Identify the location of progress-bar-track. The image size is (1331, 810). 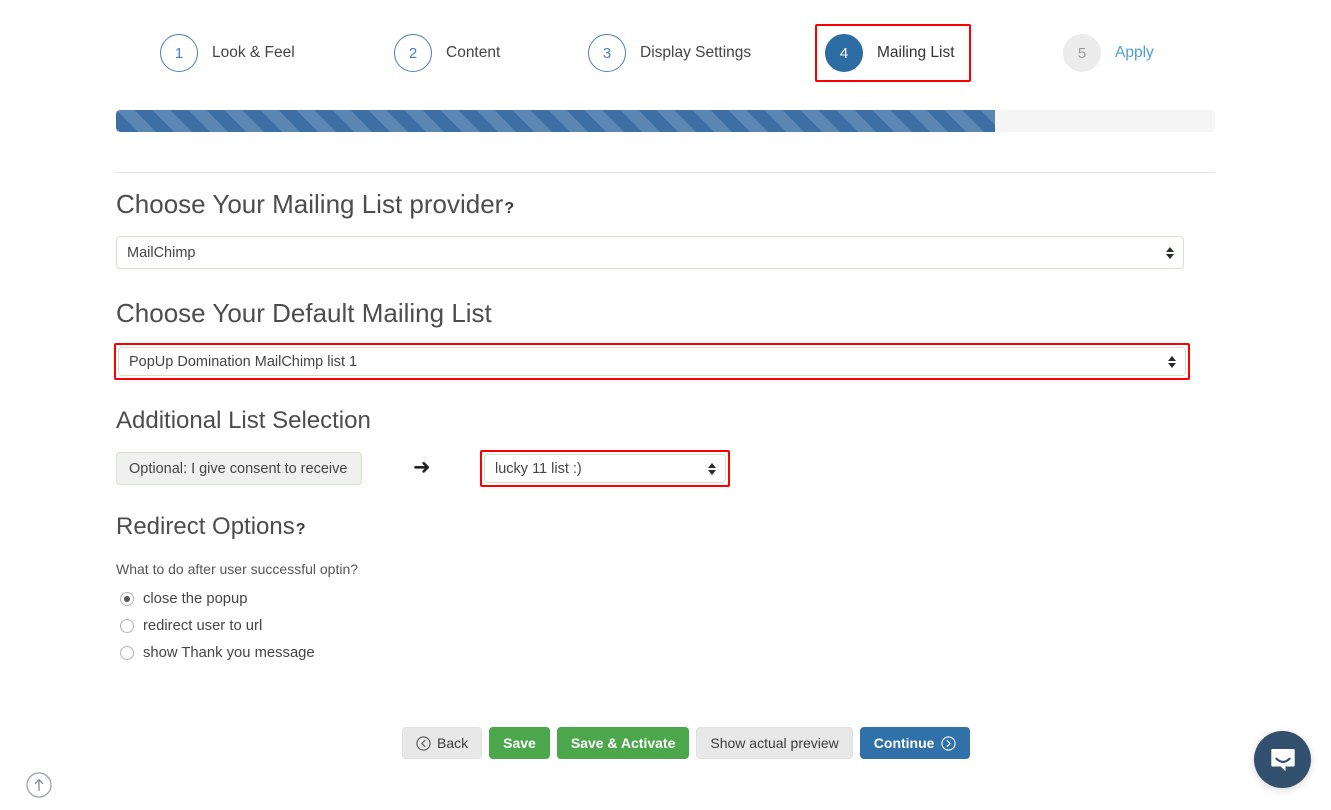
(665, 121).